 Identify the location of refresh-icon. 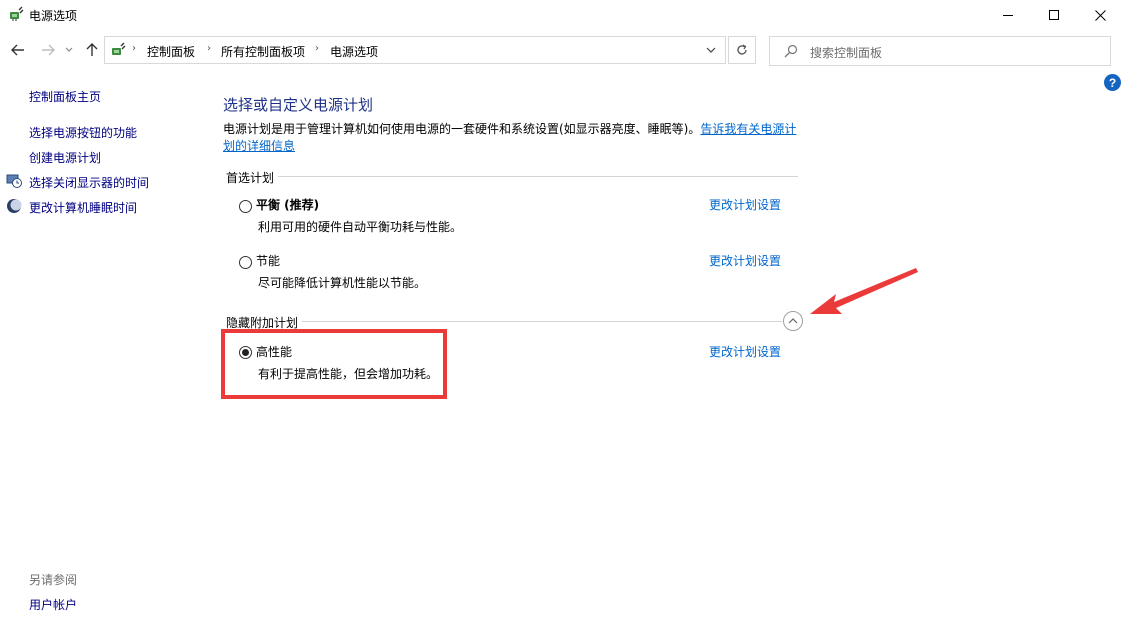
(742, 49).